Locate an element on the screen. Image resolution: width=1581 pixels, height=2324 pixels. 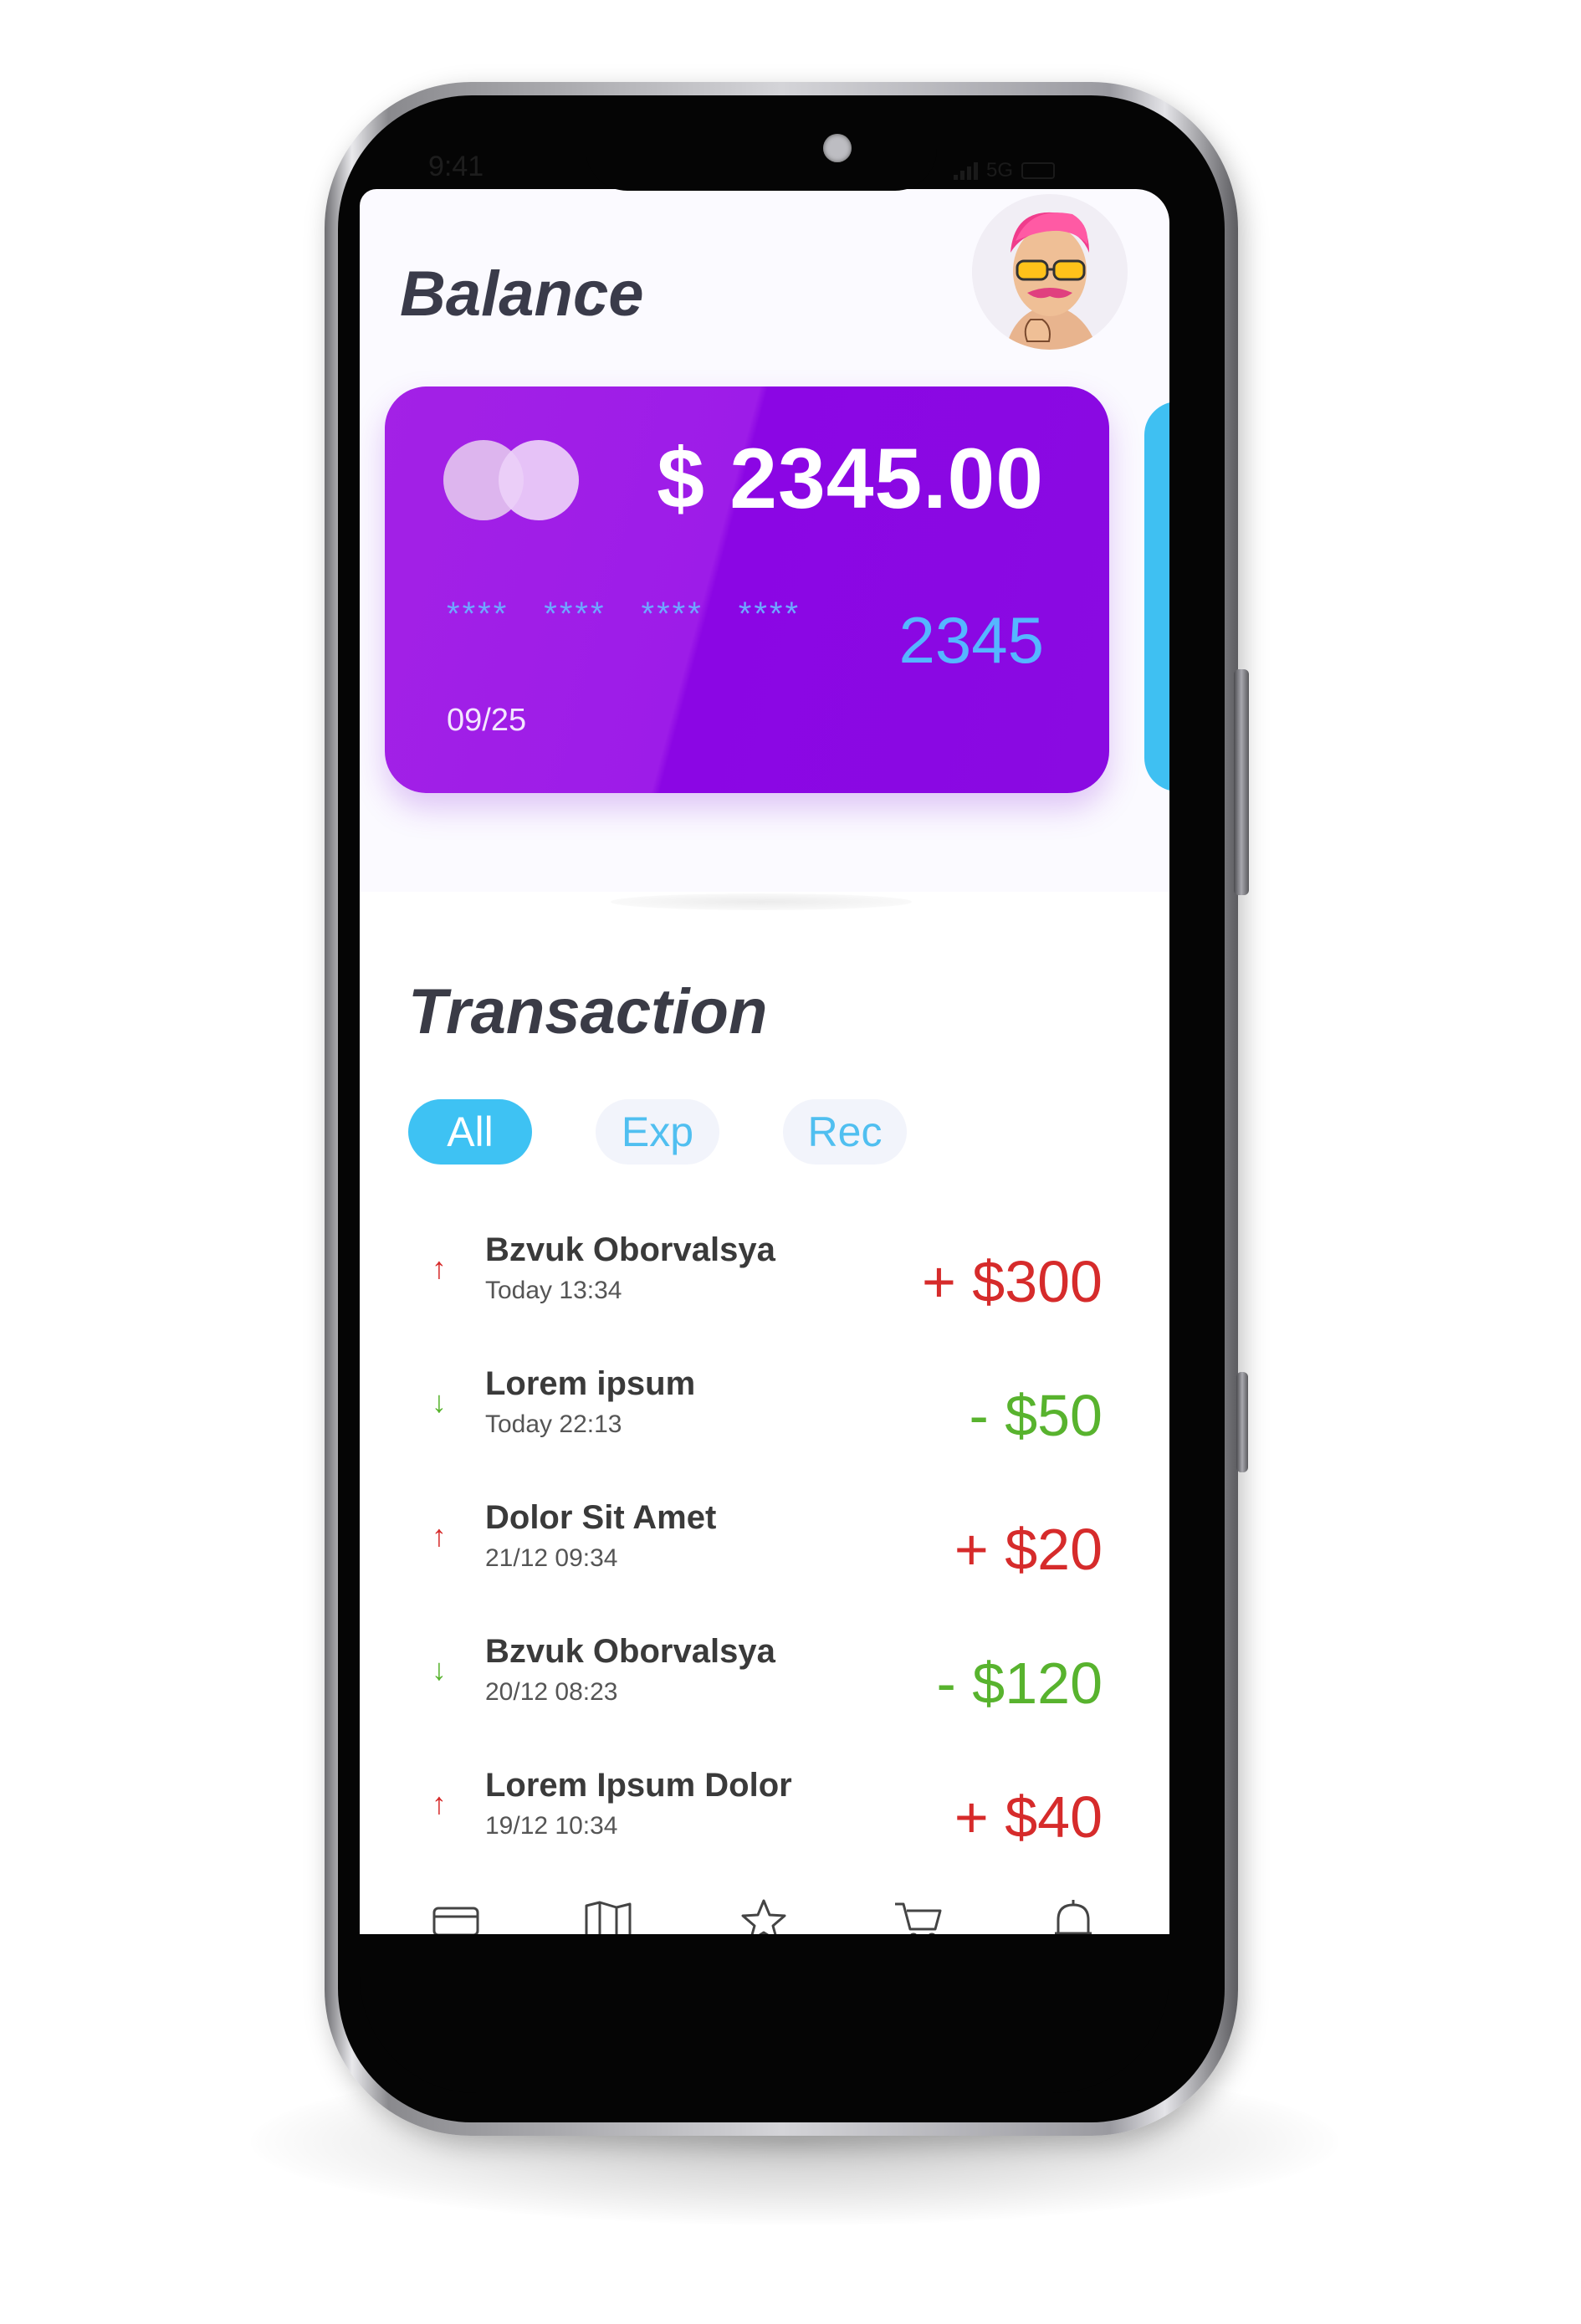
avatar-icon is located at coordinates (1050, 272).